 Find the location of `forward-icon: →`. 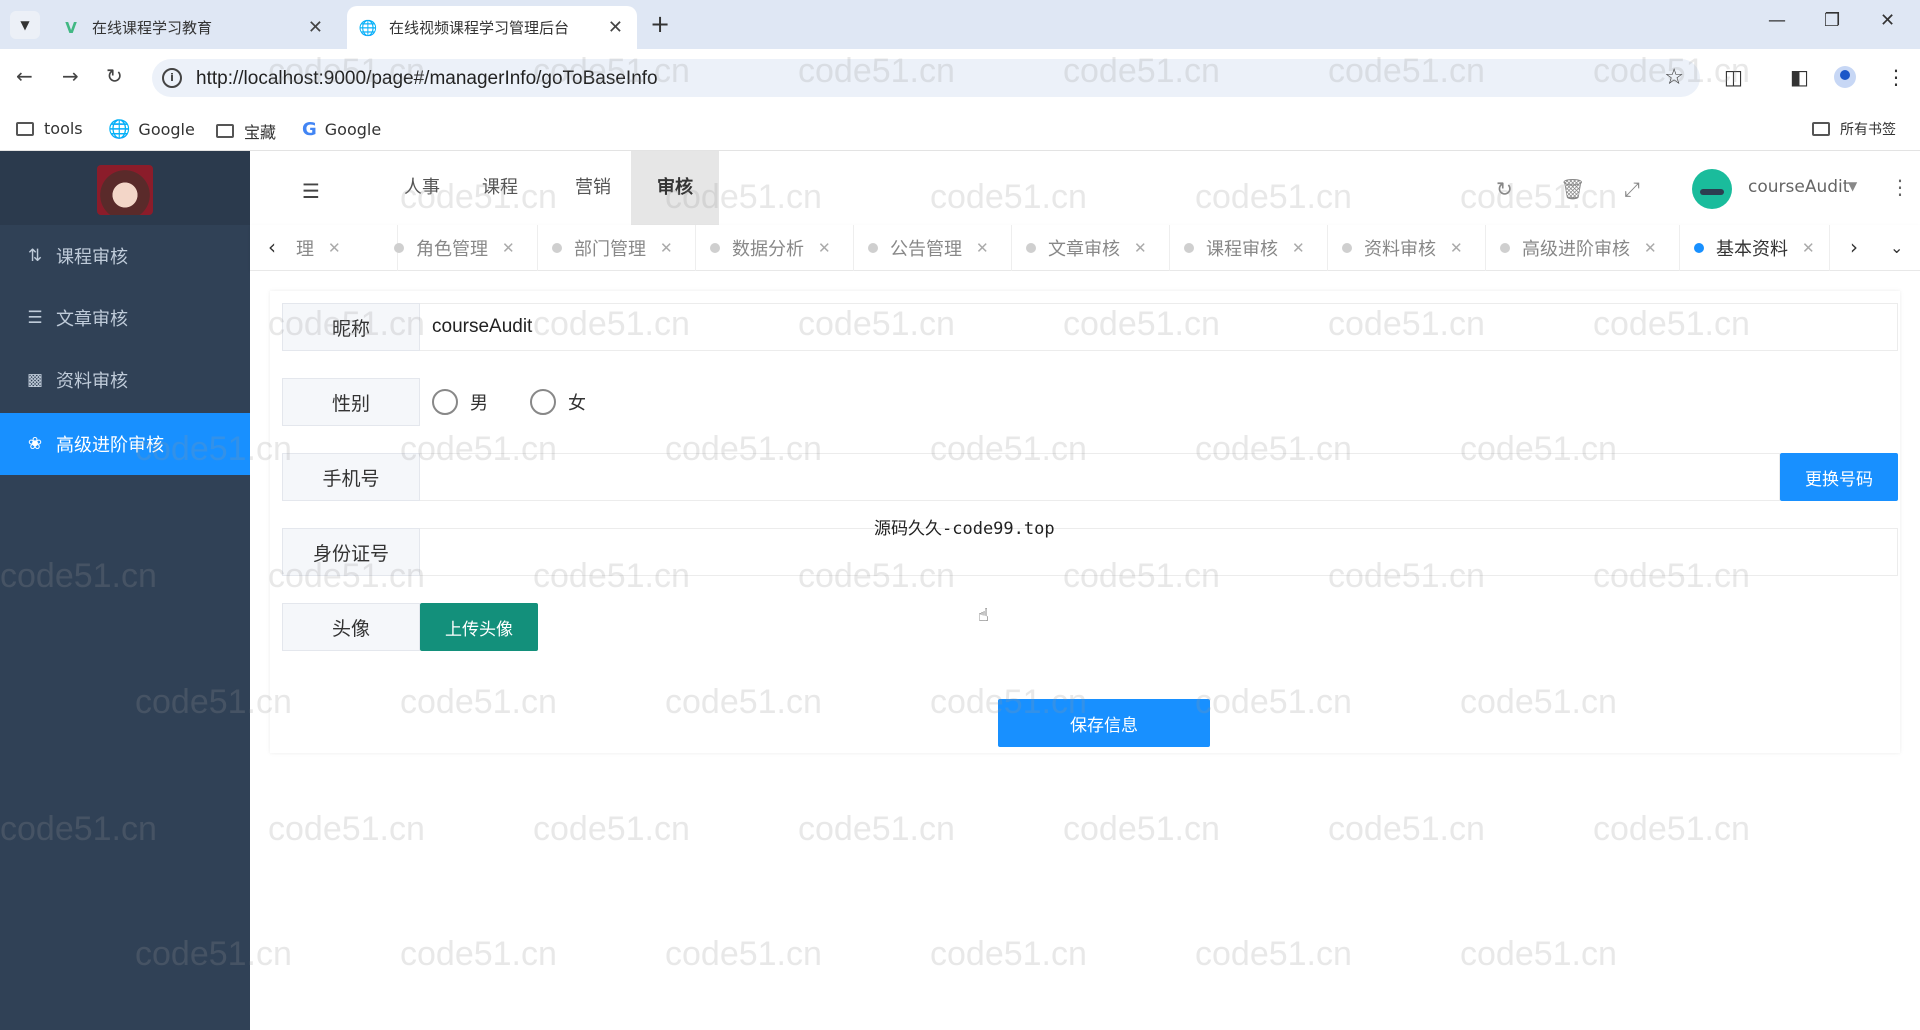

forward-icon: → is located at coordinates (70, 76).